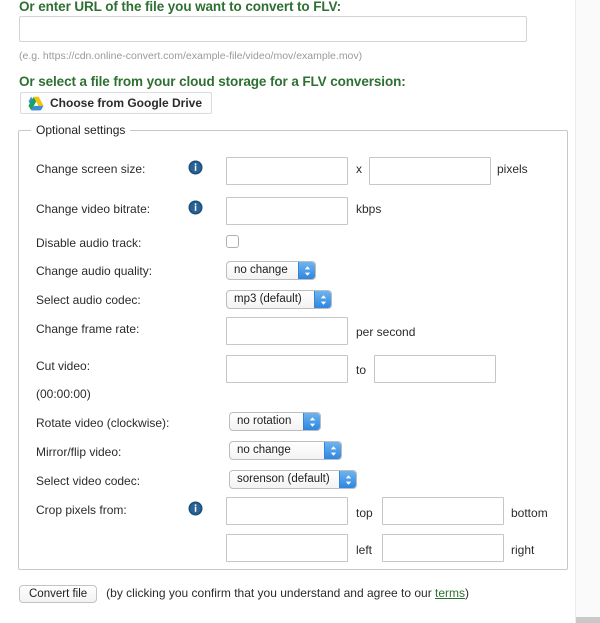 The width and height of the screenshot is (600, 623). What do you see at coordinates (587, 311) in the screenshot?
I see `page-edge-strip` at bounding box center [587, 311].